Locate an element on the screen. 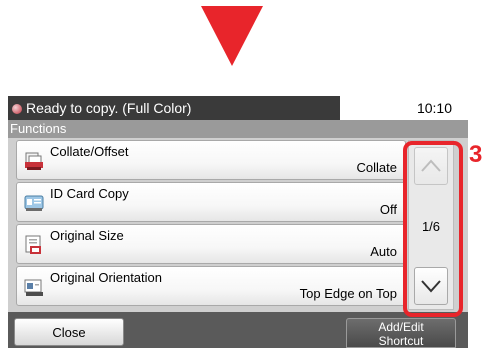 Image resolution: width=488 pixels, height=348 pixels. add-edit-label-line2: Shortcut is located at coordinates (401, 341).